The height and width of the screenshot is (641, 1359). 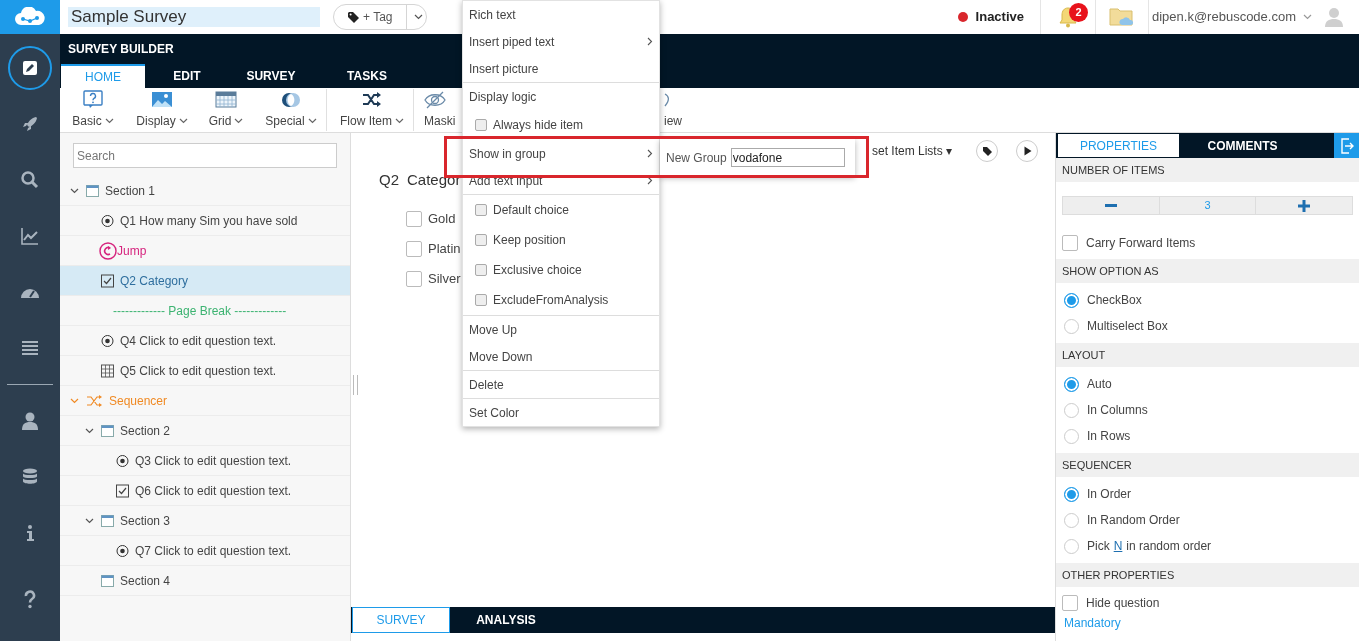 I want to click on ribbon-button: Special, so click(x=291, y=110).